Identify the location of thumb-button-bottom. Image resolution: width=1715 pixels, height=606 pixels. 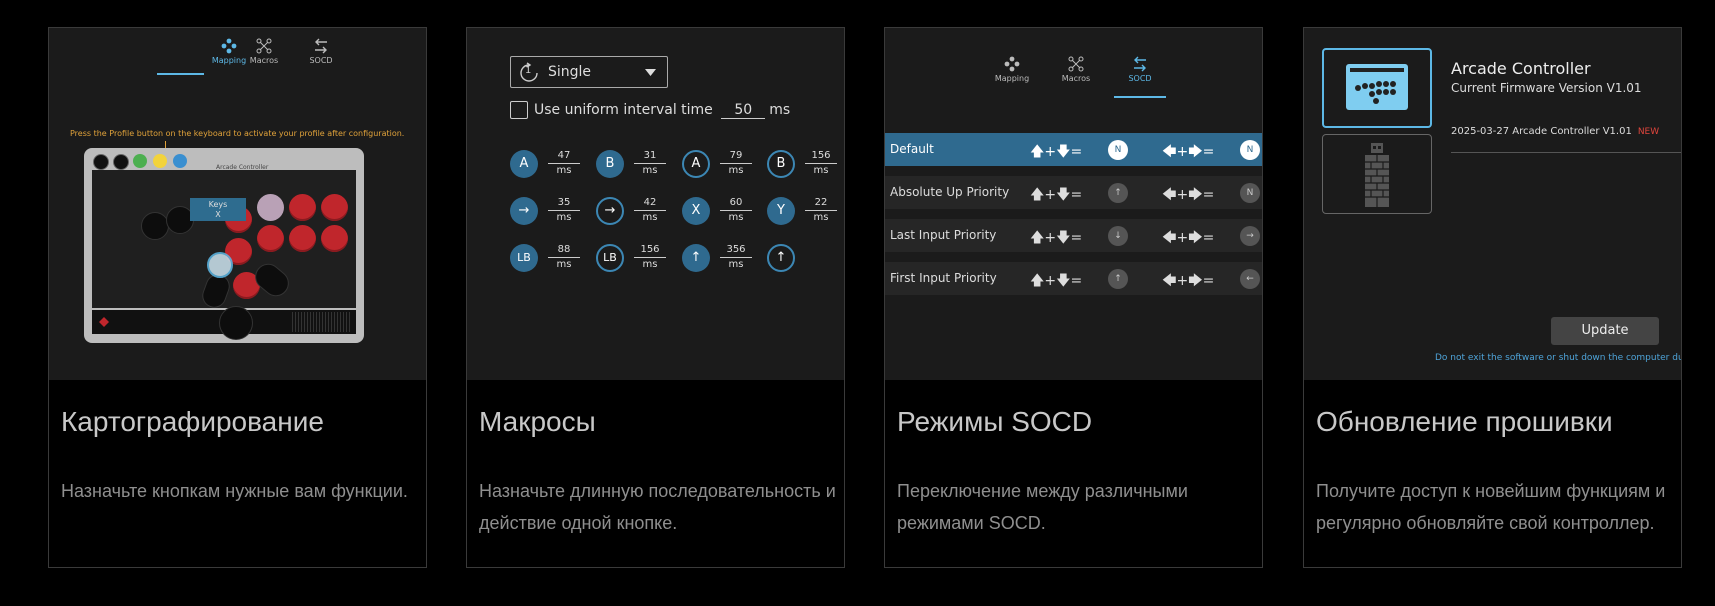
(236, 323).